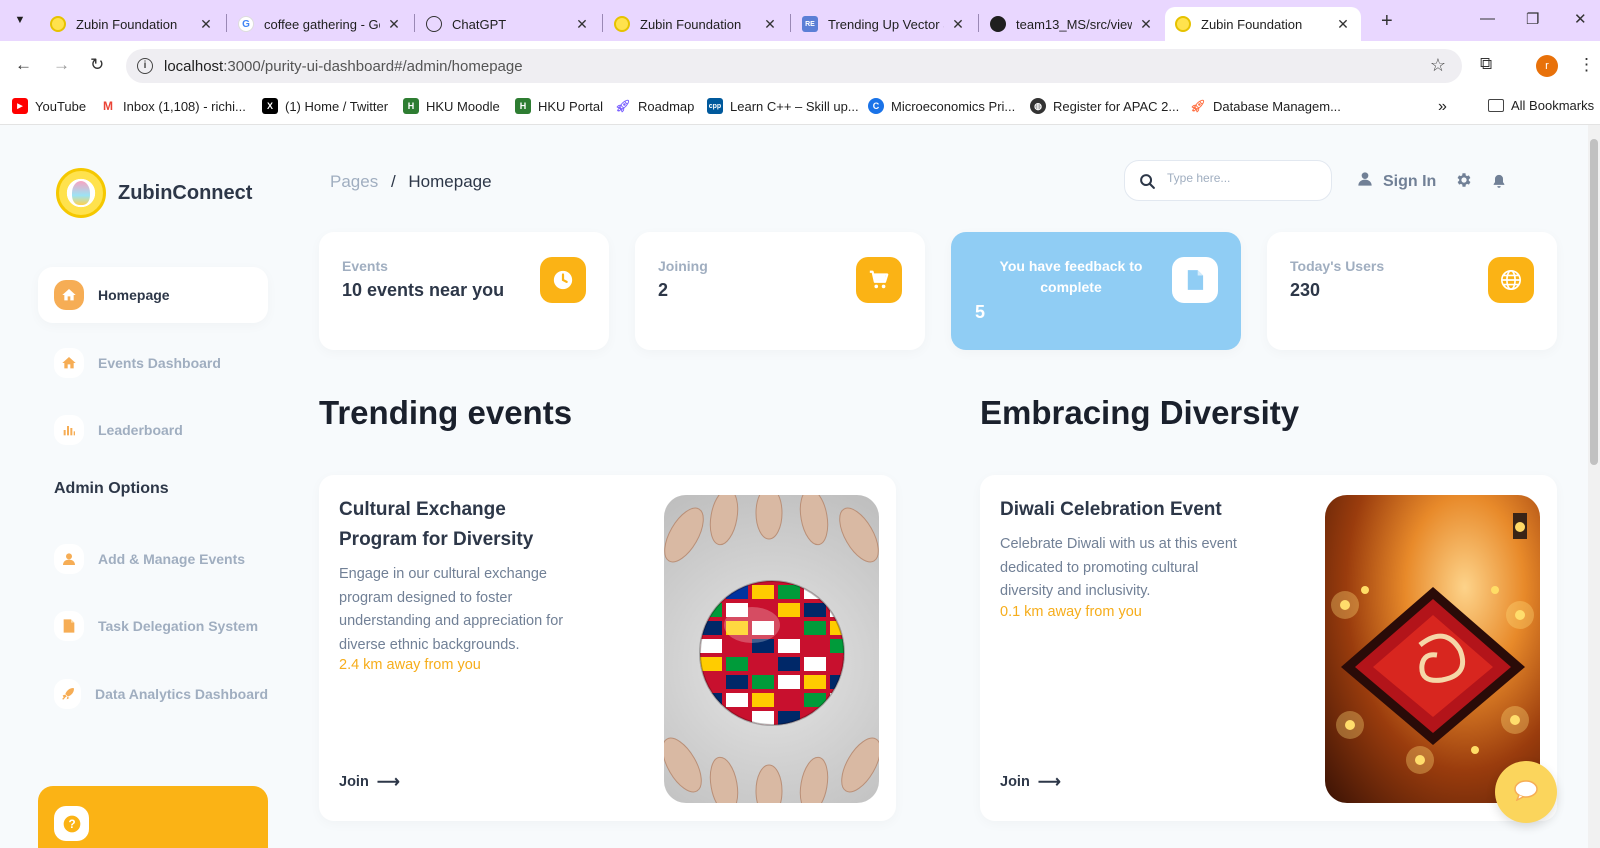 The height and width of the screenshot is (848, 1600). I want to click on breadcrumb-root: Pages, so click(354, 181).